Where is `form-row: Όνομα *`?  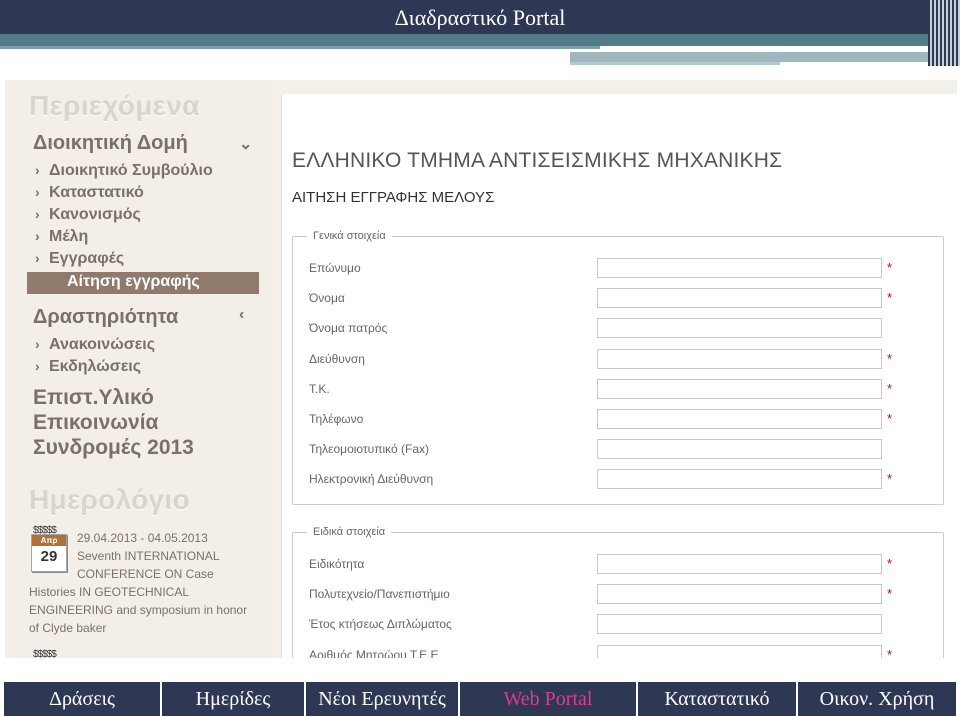 form-row: Όνομα * is located at coordinates (618, 299).